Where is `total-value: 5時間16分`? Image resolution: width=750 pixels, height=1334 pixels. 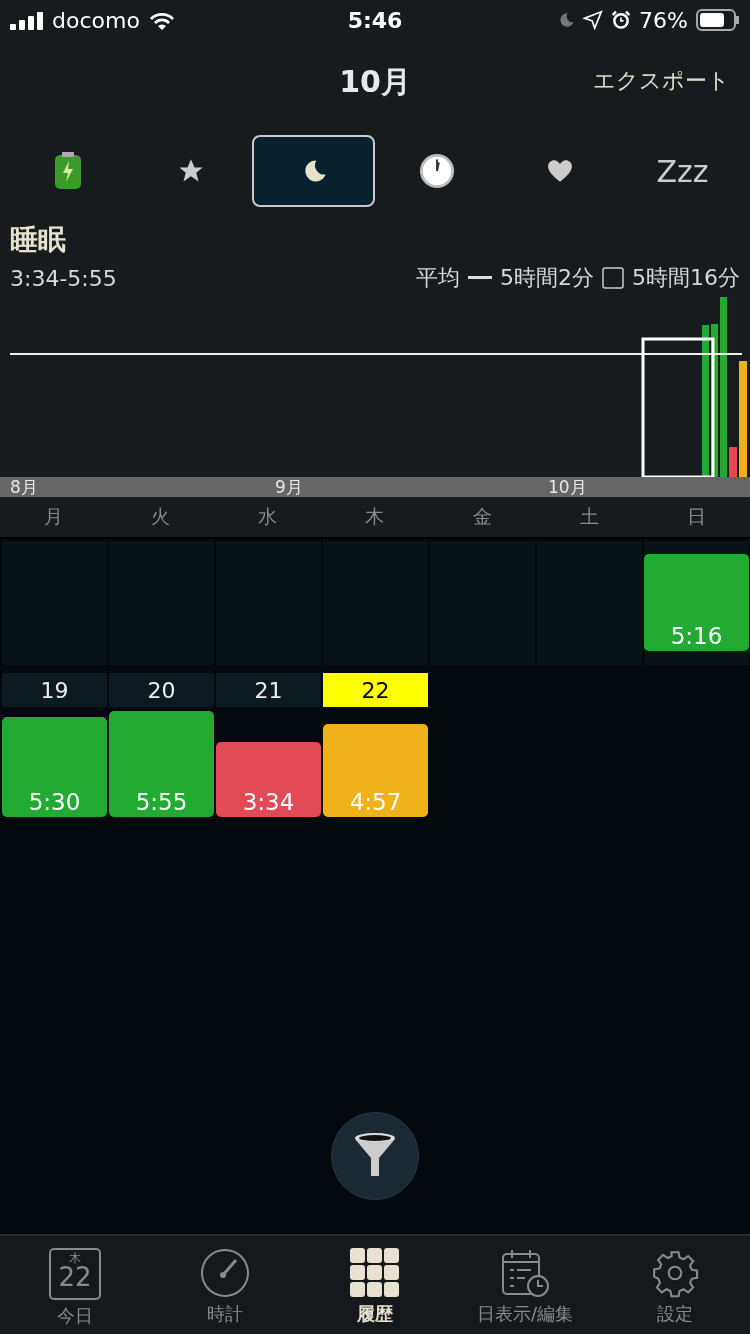
total-value: 5時間16分 is located at coordinates (686, 278).